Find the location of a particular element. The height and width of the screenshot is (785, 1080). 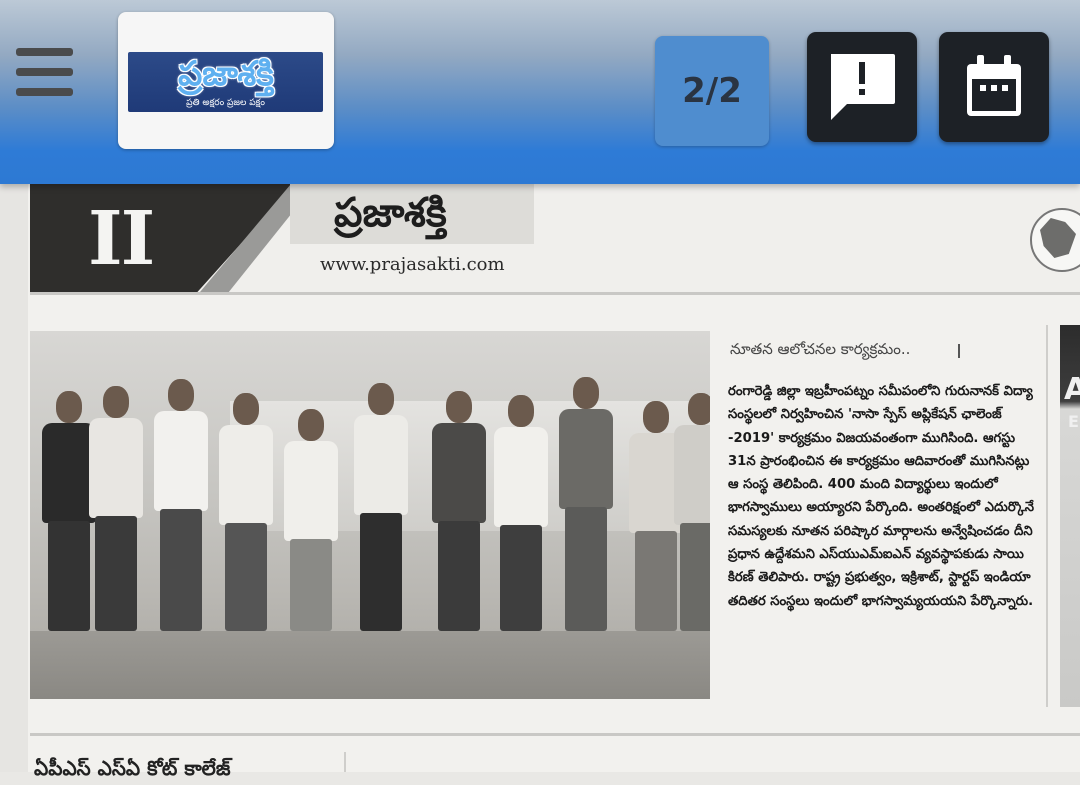

calendar-button is located at coordinates (994, 87).